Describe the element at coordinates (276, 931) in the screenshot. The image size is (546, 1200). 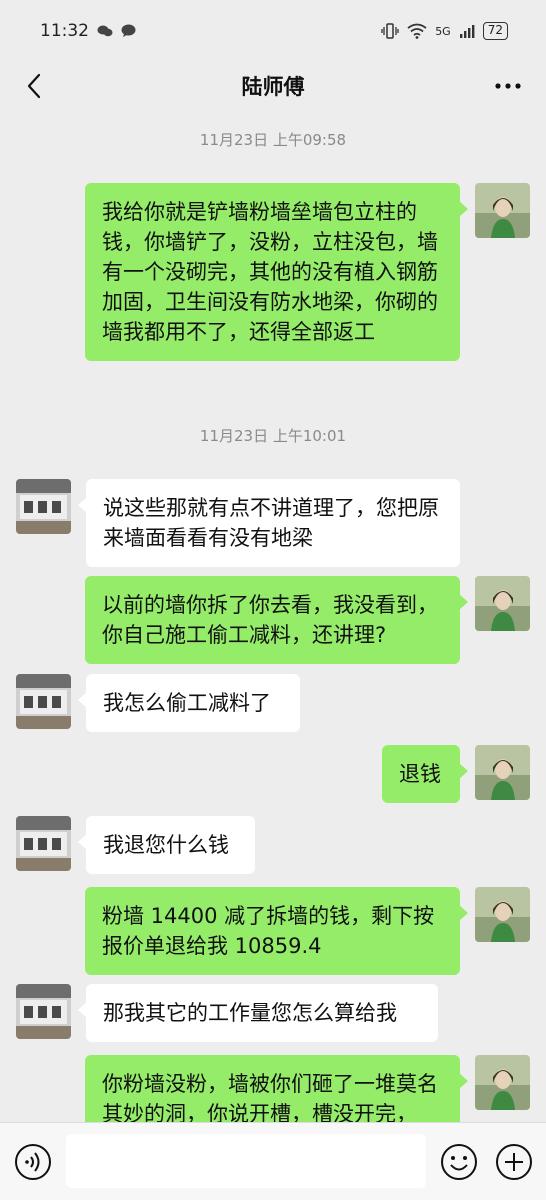
I see `message-bubble-sent: 粉墙 14400 减了拆墙的钱，剩下按报价单退给我 10859.4` at that location.